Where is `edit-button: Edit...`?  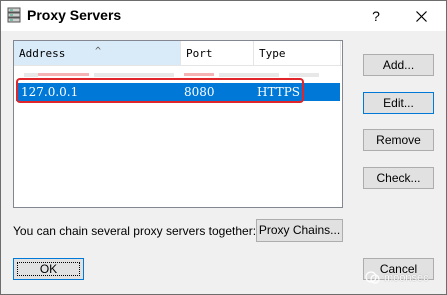
edit-button: Edit... is located at coordinates (398, 103).